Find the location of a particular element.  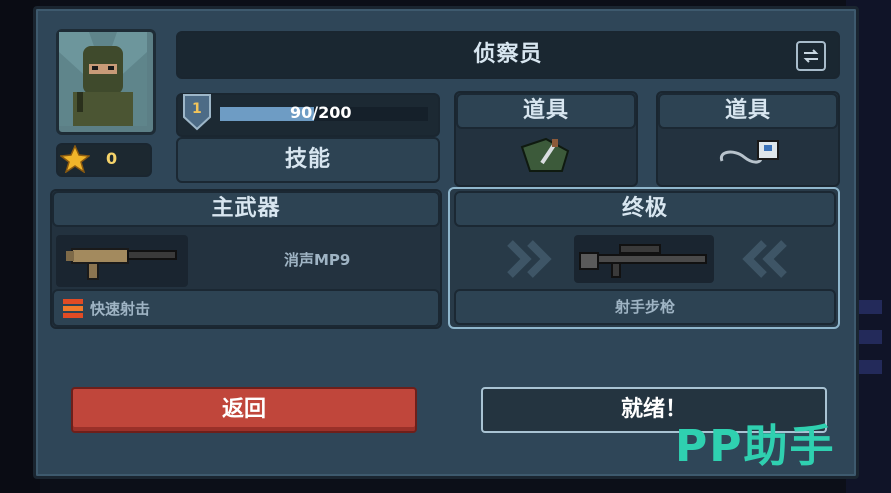

marksman-rifle-icon is located at coordinates (643, 261).